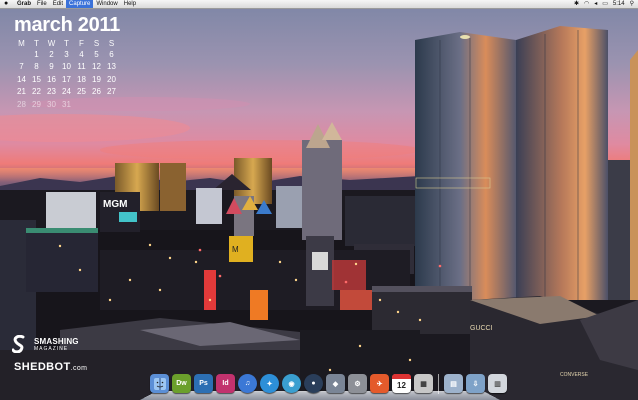  I want to click on menu-app-grab: Grab, so click(24, 4).